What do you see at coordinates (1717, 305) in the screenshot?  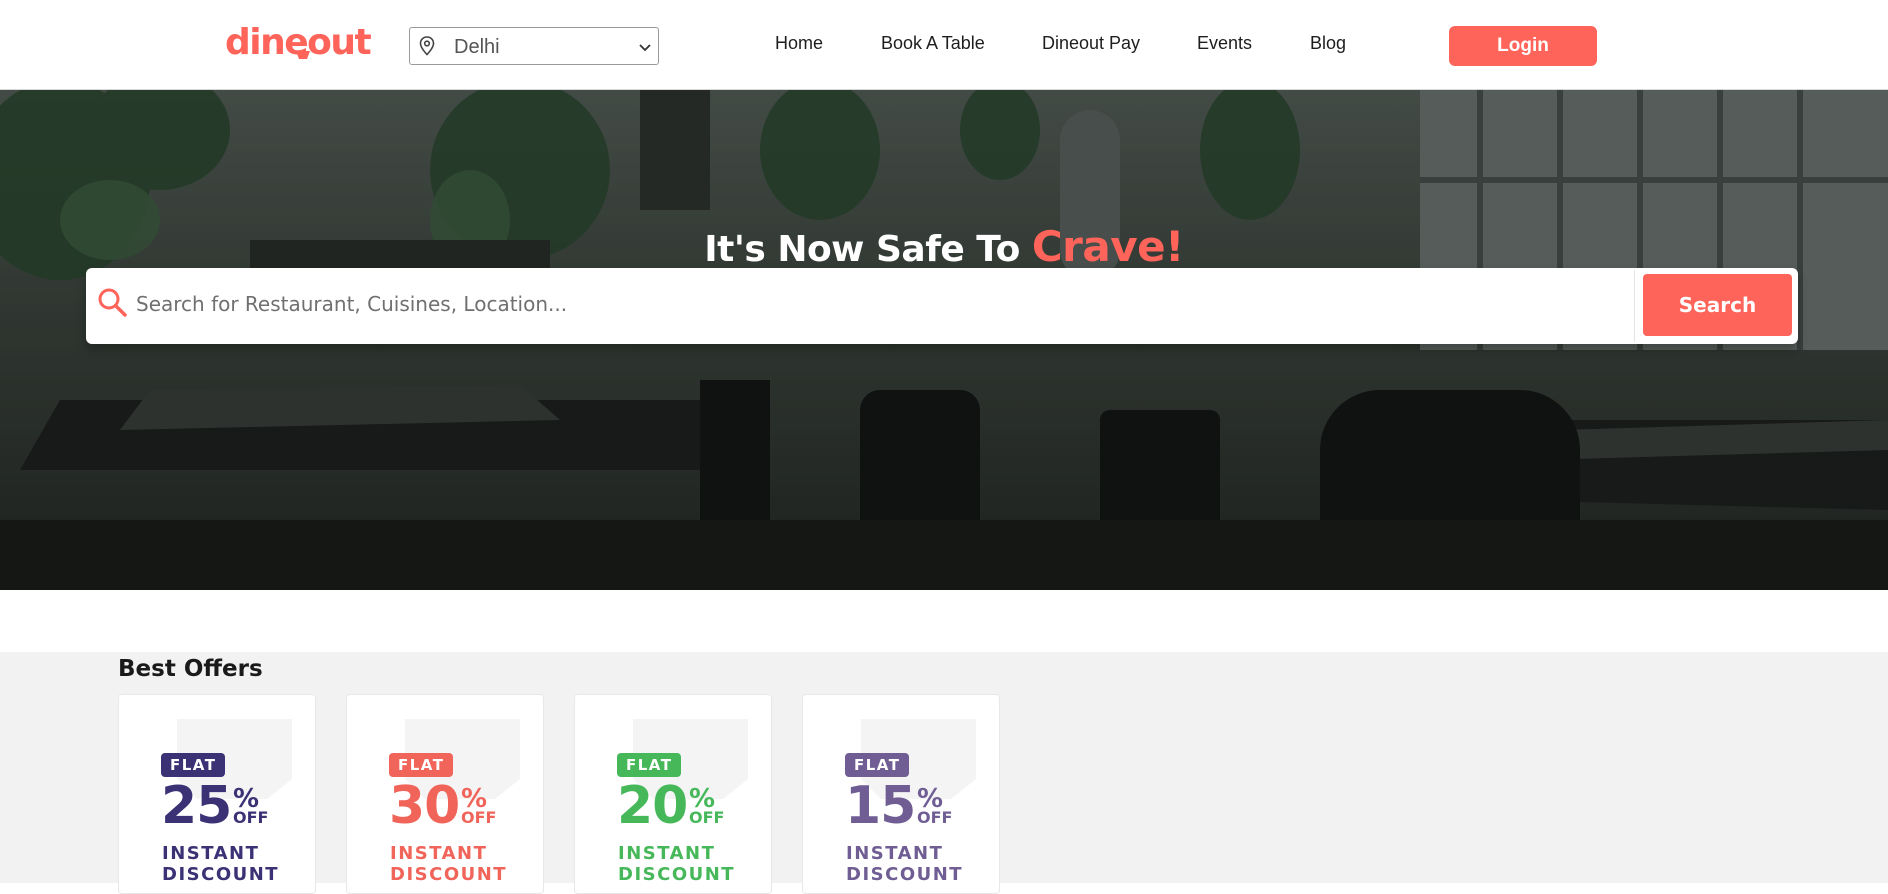 I see `search-button: Search` at bounding box center [1717, 305].